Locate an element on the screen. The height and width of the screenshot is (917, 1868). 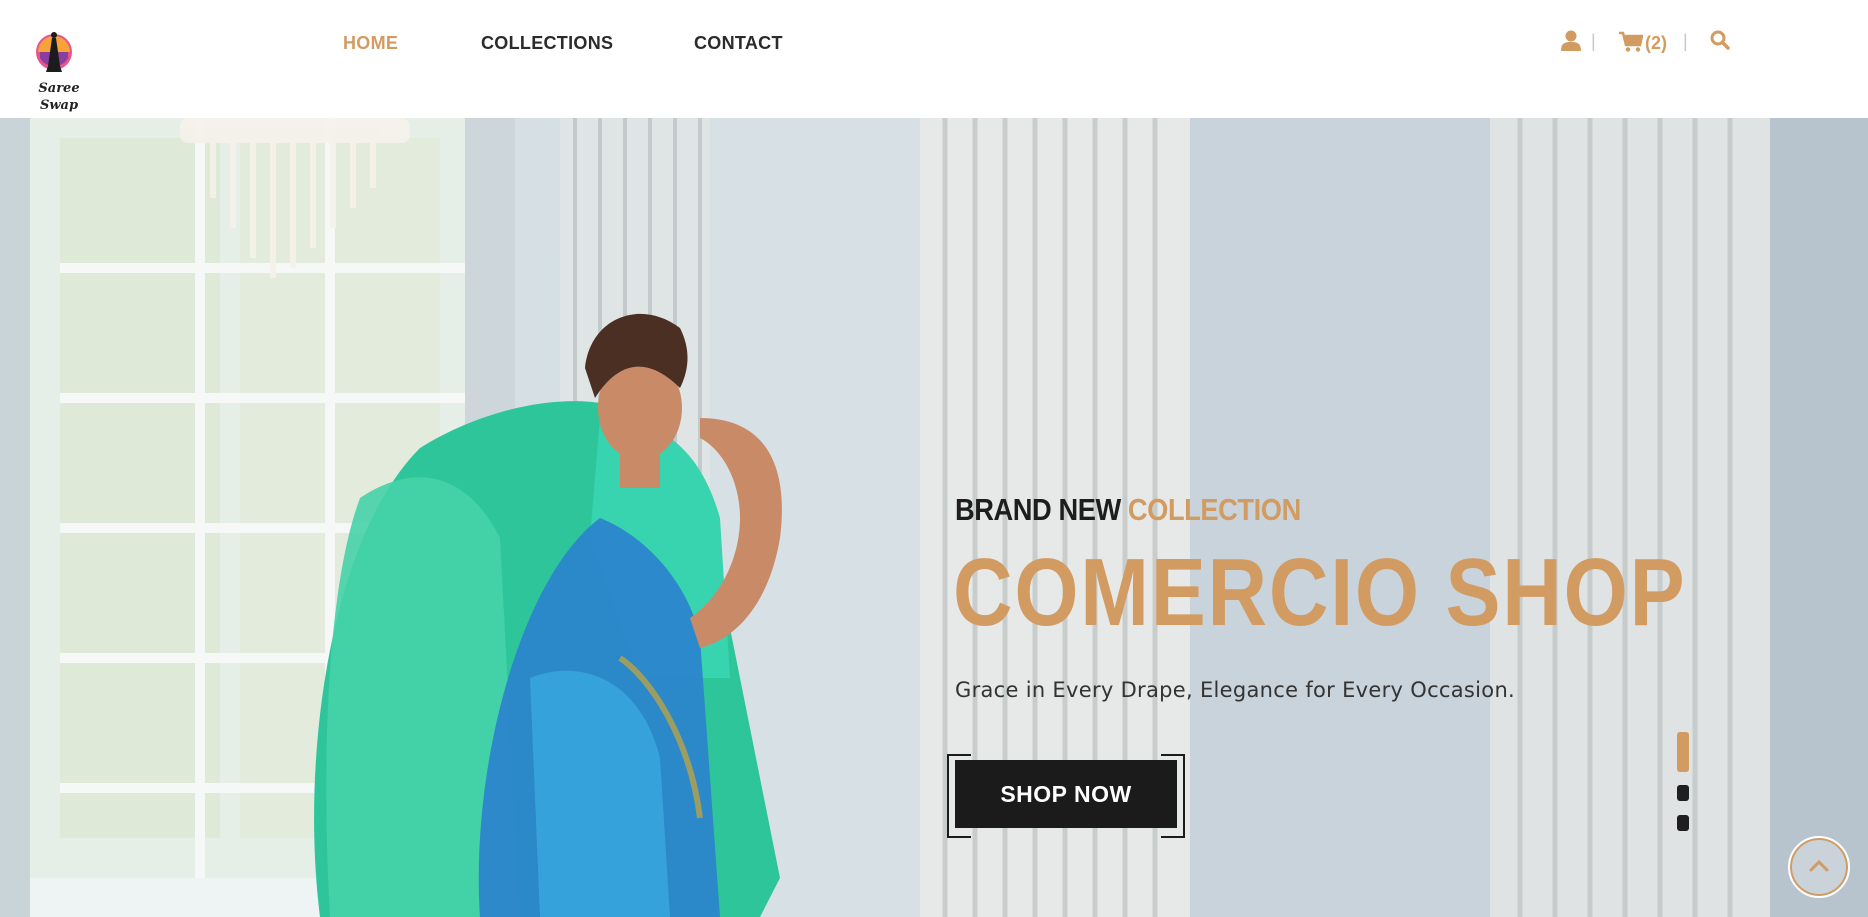
hero-eyebrow: BRAND NEW COLLECTION is located at coordinates (1128, 510).